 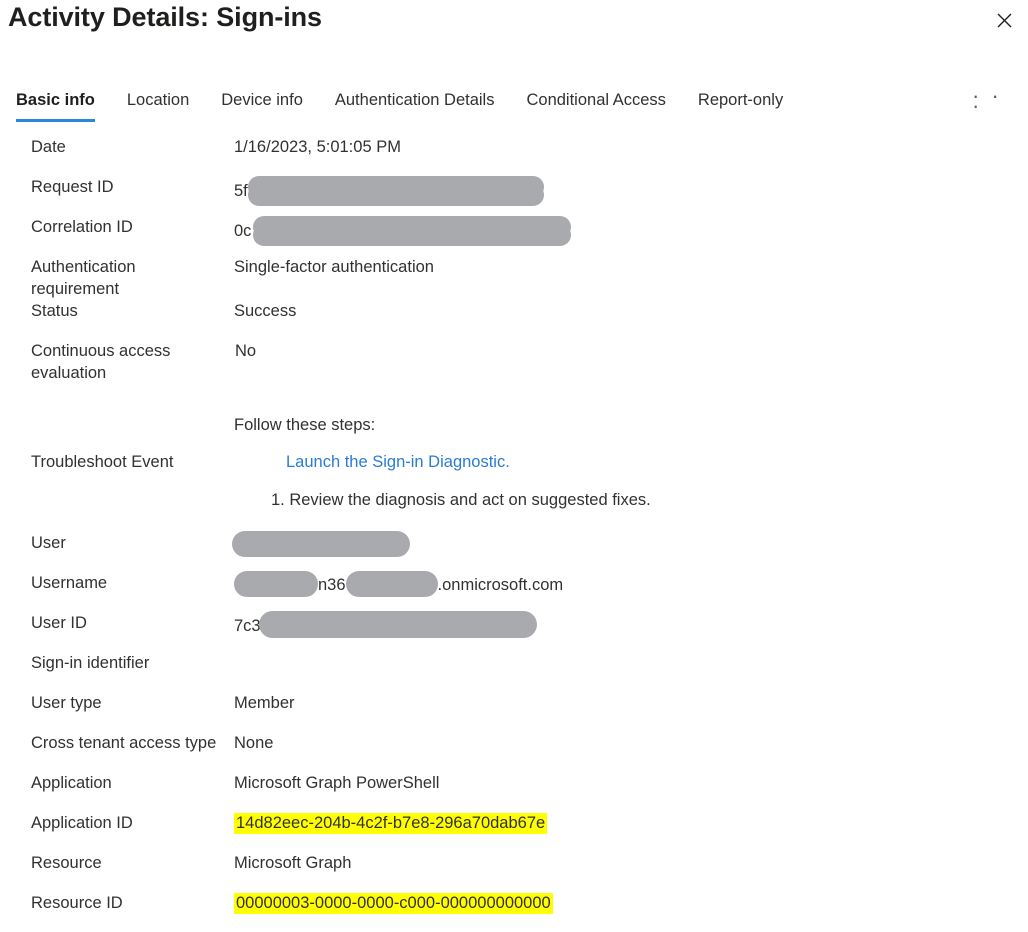 I want to click on detail-label: Resource ID, so click(x=77, y=903).